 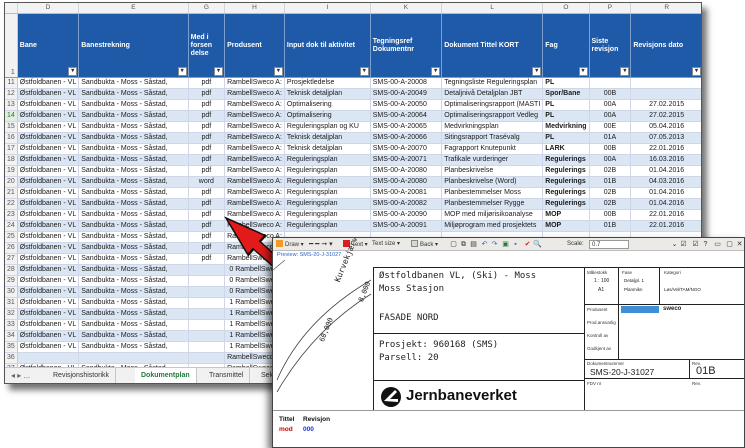 What do you see at coordinates (492, 94) in the screenshot?
I see `table-cell: Detaljnivå Detaljplan JBT` at bounding box center [492, 94].